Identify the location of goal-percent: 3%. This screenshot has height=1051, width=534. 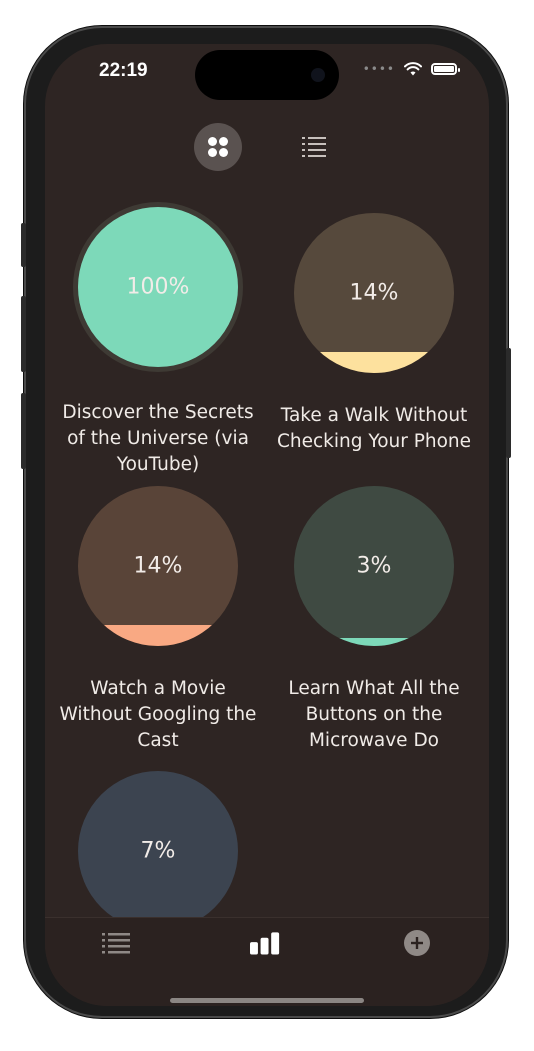
(374, 566).